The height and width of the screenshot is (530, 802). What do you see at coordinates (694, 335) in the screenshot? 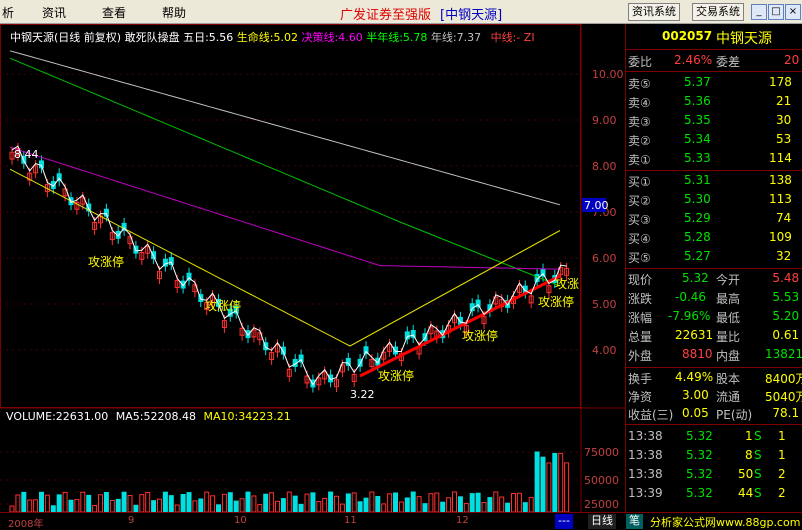
I see `stat-value: 22631` at bounding box center [694, 335].